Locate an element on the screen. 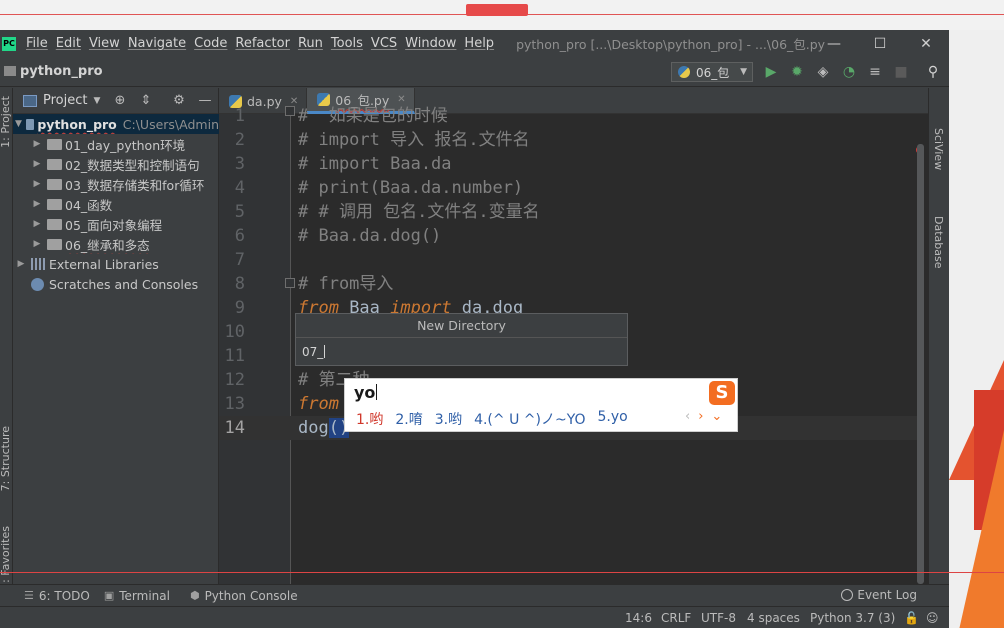 The image size is (1004, 628). tree-item: ▶ 02_数据类型和控制语句 is located at coordinates (116, 164).